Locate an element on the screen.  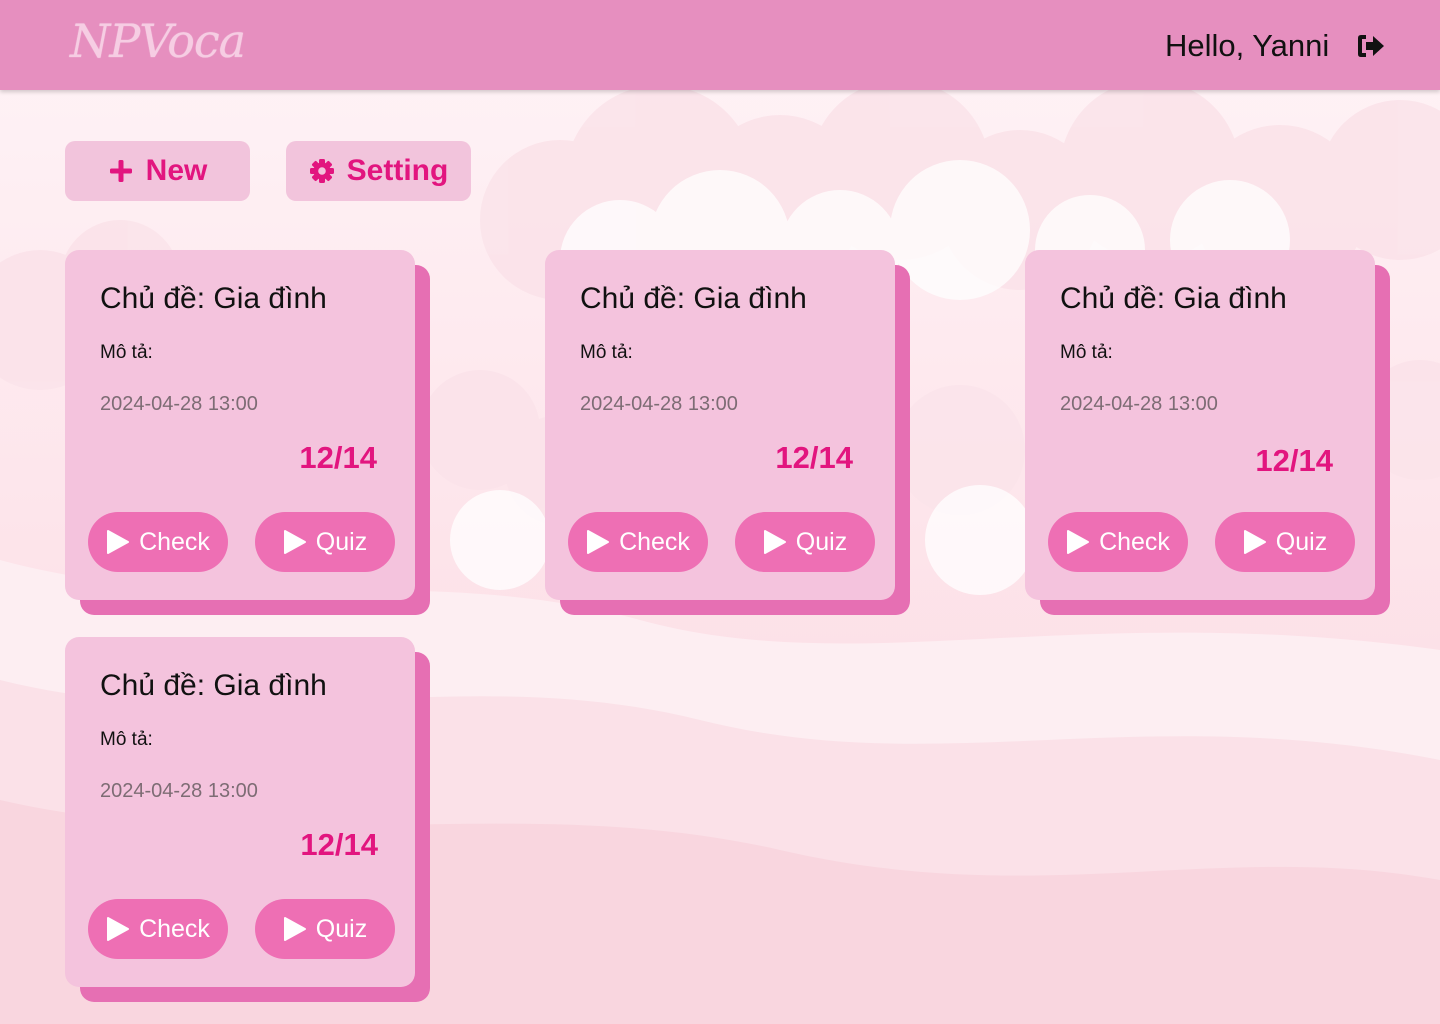
setting-button: Setting is located at coordinates (378, 171).